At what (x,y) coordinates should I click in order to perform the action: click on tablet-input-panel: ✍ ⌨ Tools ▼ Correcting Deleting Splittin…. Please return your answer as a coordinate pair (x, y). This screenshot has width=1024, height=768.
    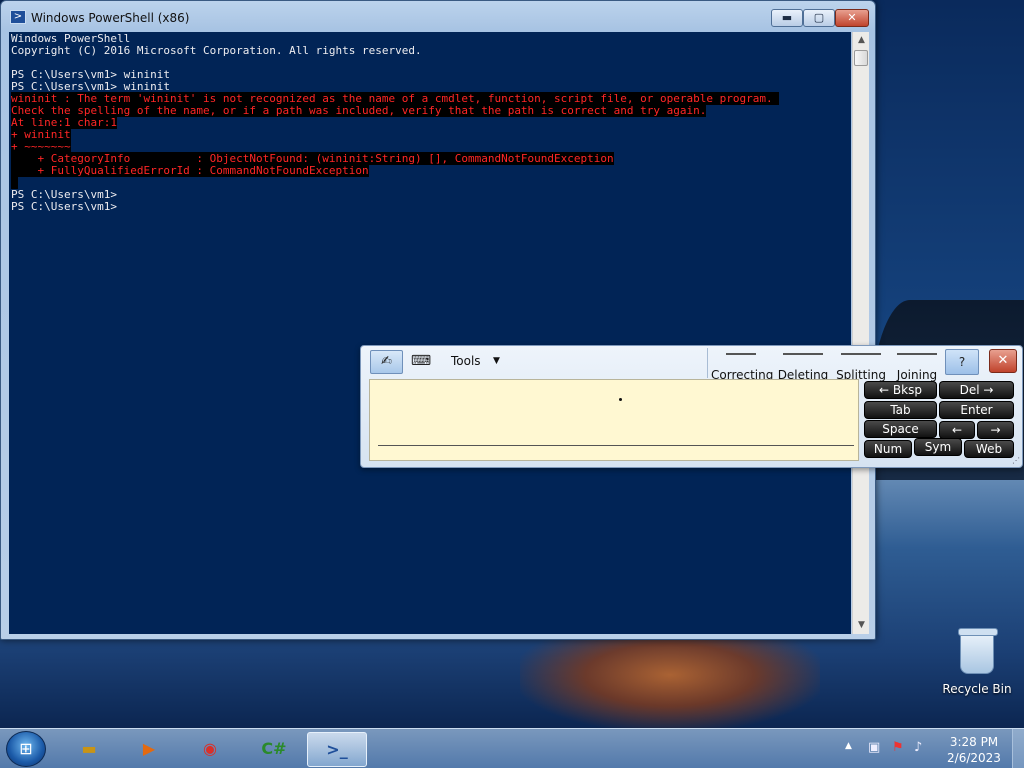
    Looking at the image, I should click on (691, 406).